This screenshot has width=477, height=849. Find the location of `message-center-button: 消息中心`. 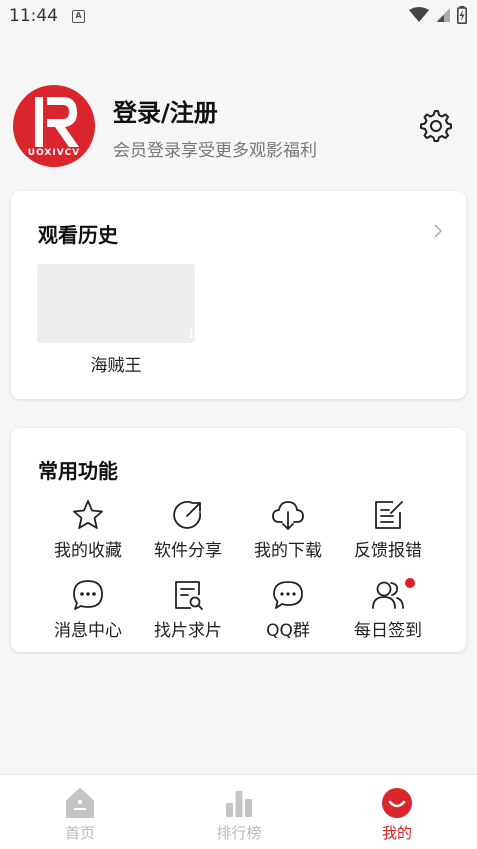

message-center-button: 消息中心 is located at coordinates (88, 609).